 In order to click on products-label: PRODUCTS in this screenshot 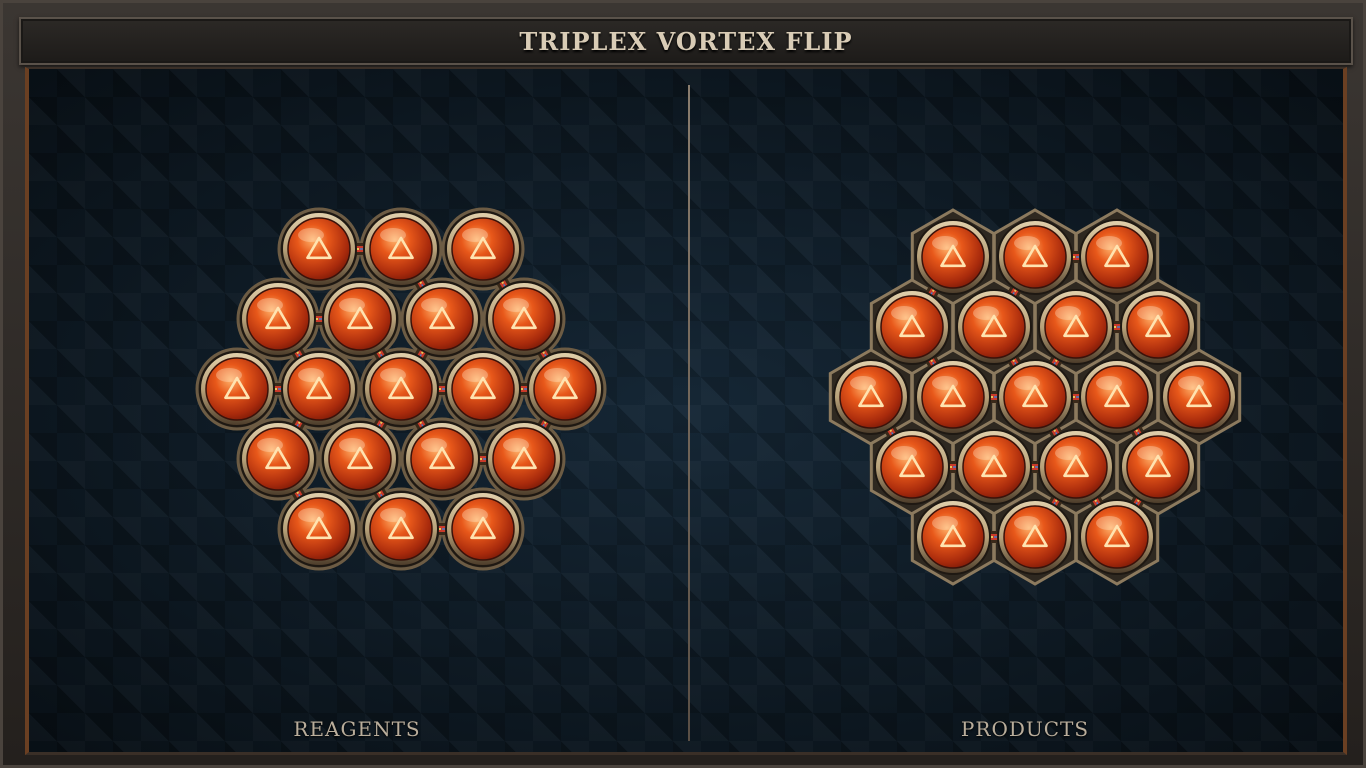, I will do `click(1025, 729)`.